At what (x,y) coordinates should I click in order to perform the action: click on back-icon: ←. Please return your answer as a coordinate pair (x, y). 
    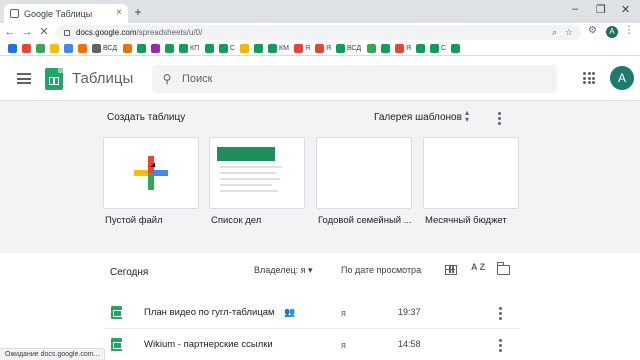
    Looking at the image, I should click on (10, 32).